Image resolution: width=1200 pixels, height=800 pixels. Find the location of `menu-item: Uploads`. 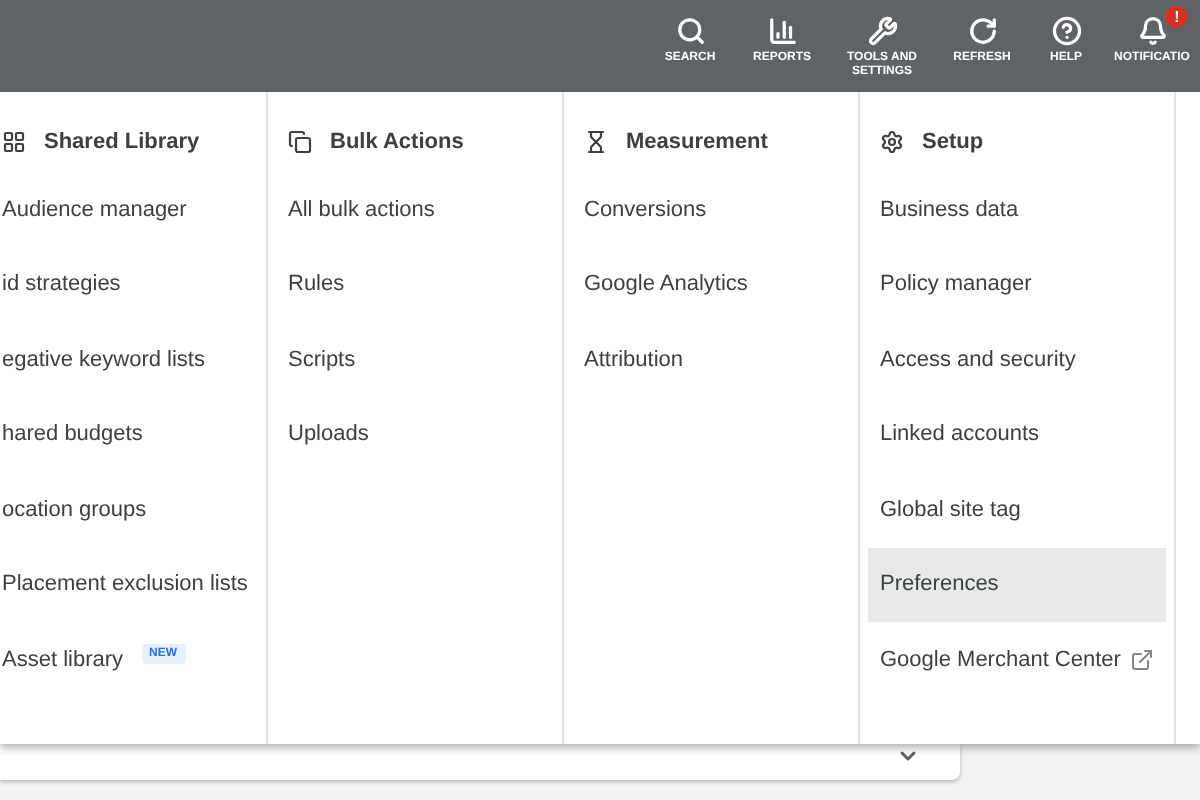

menu-item: Uploads is located at coordinates (415, 434).